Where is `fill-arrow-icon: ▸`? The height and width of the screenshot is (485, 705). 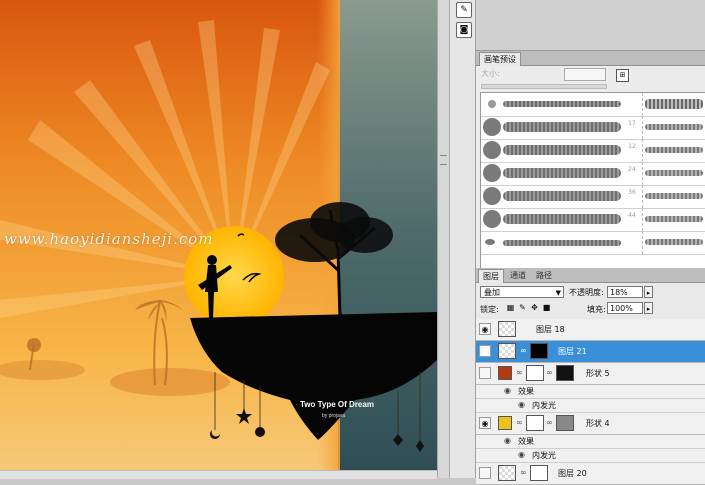
fill-arrow-icon: ▸ is located at coordinates (648, 308).